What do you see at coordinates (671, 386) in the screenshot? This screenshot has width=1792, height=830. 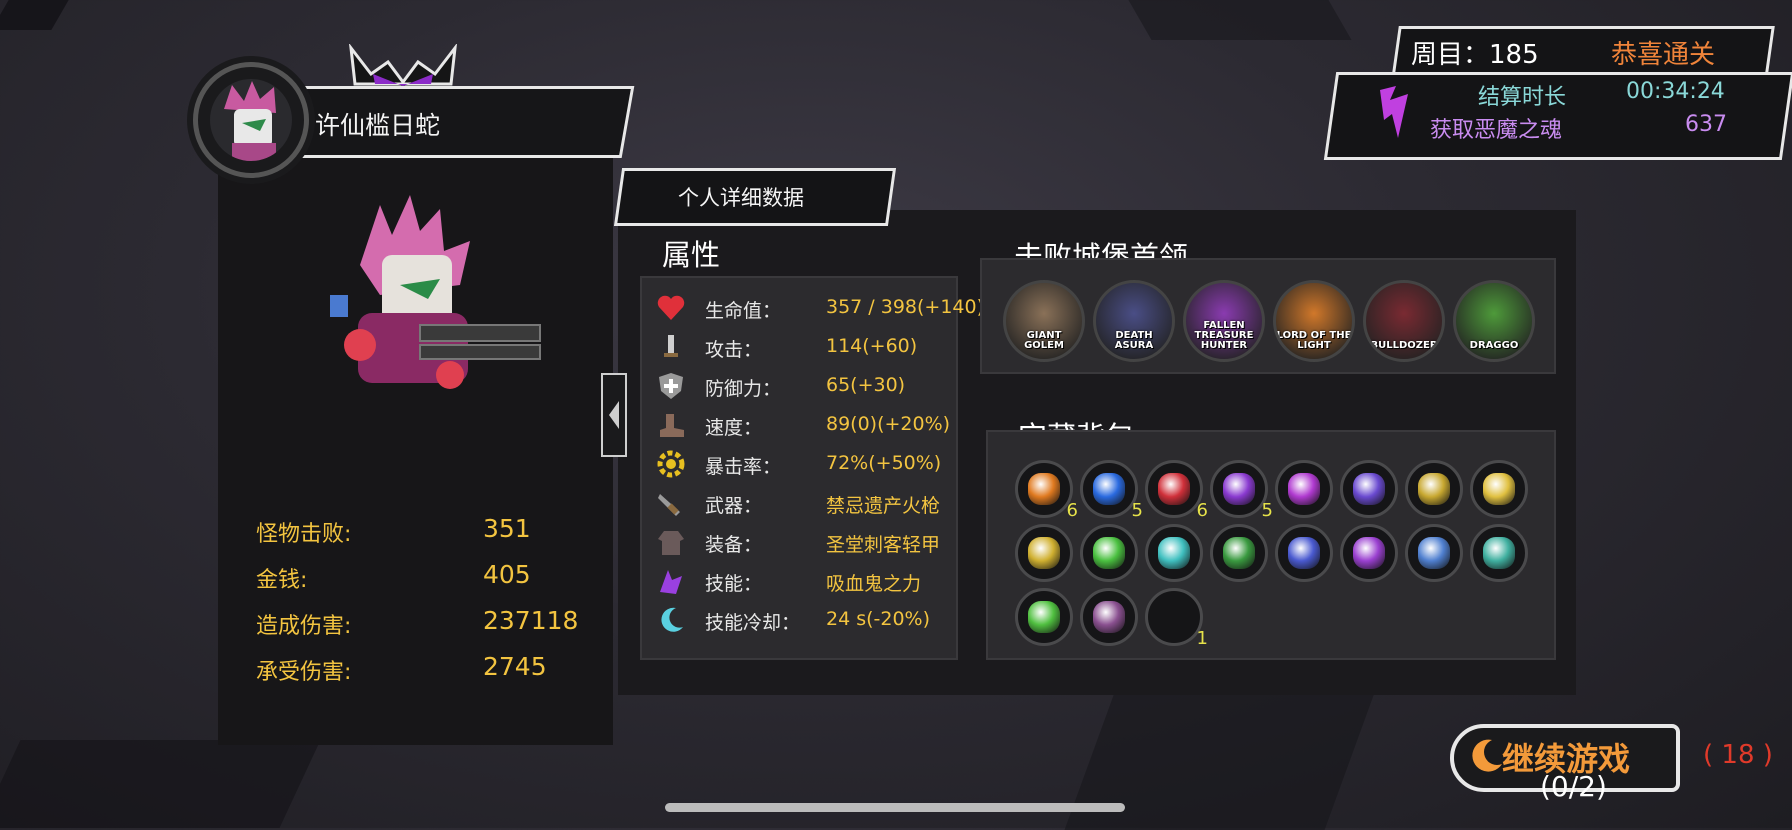 I see `shield-icon` at bounding box center [671, 386].